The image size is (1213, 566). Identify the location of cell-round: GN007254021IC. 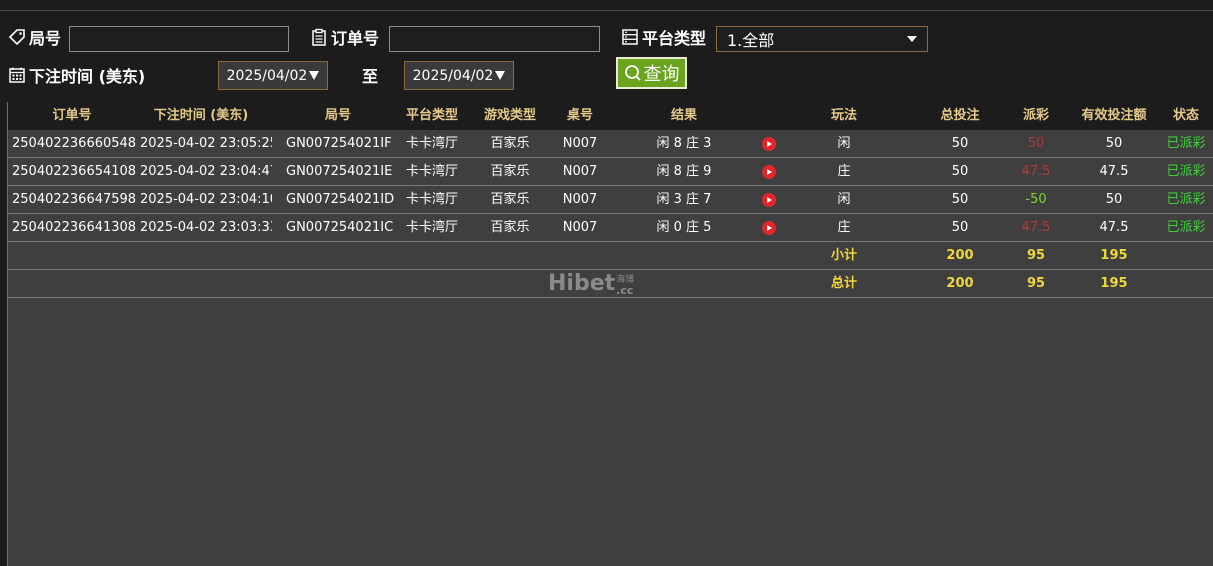
(340, 227).